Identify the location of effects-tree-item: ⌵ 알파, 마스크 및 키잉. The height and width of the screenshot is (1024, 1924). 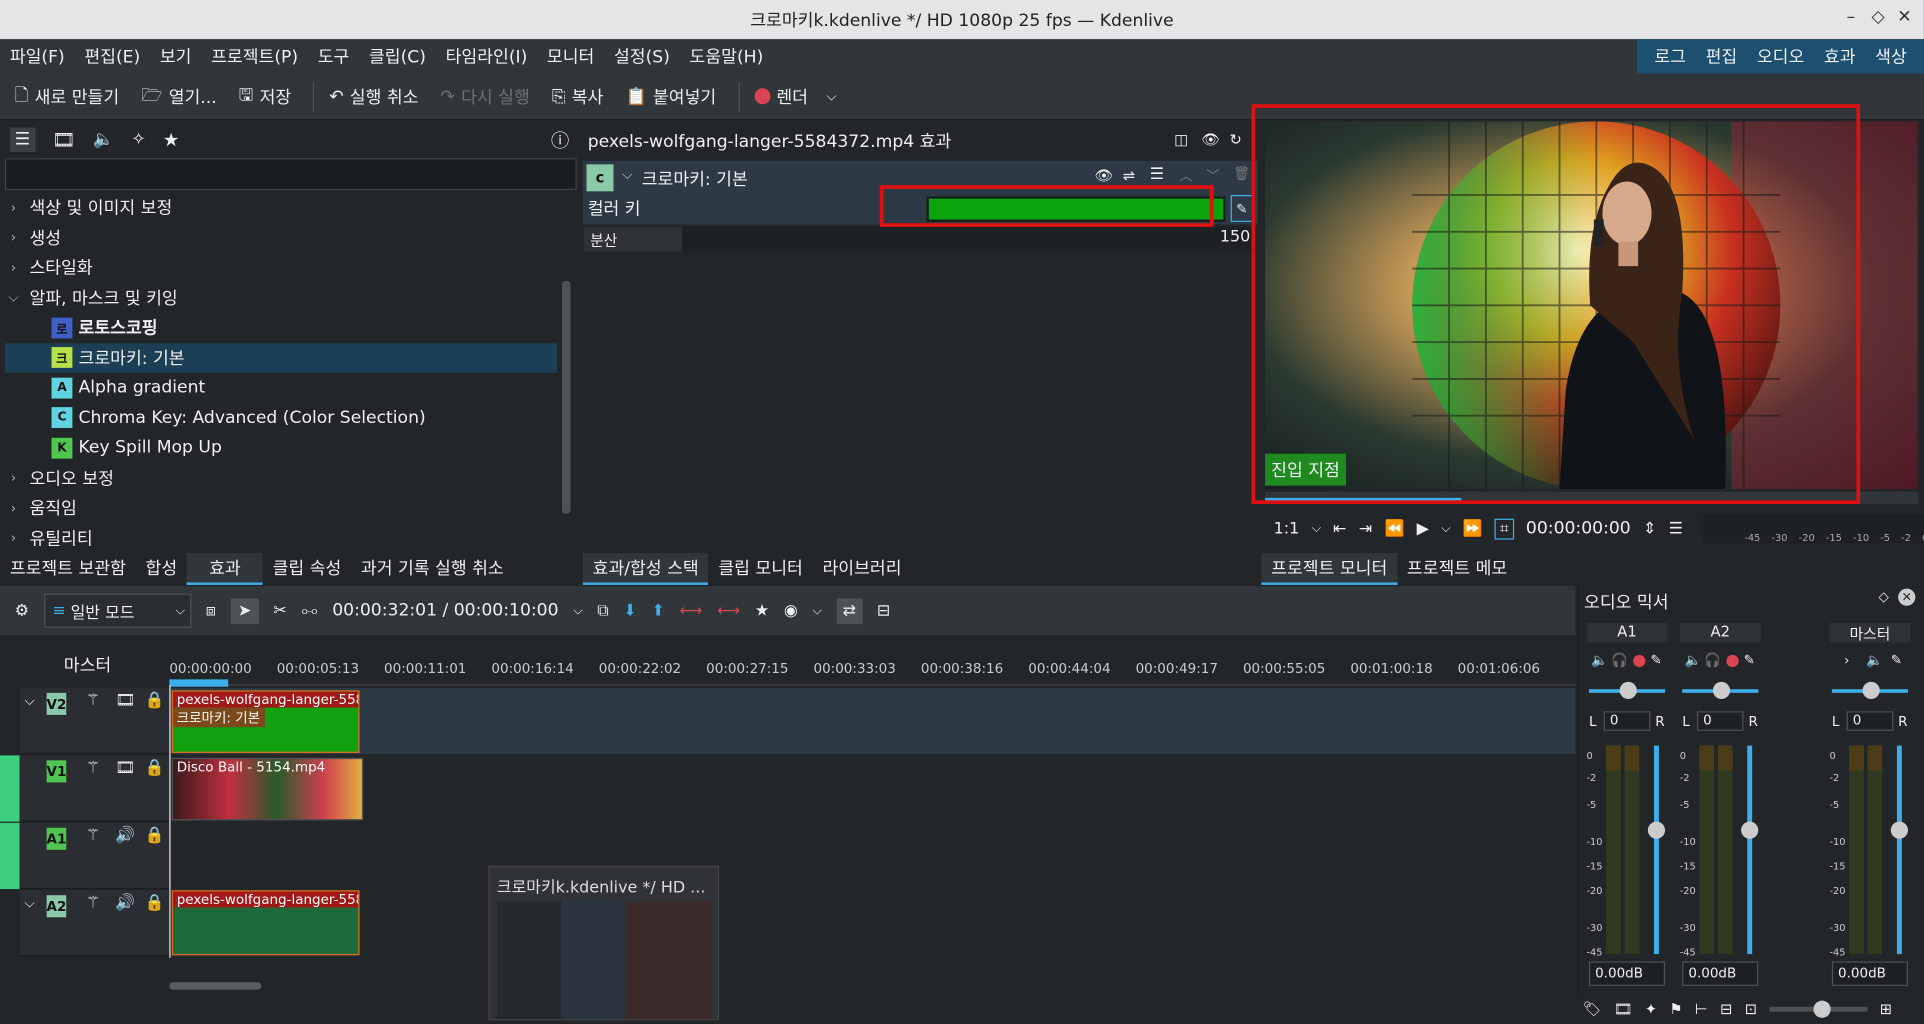
(281, 298).